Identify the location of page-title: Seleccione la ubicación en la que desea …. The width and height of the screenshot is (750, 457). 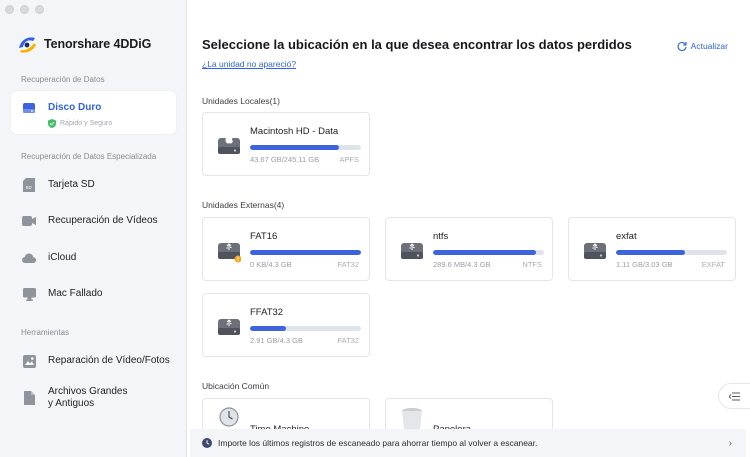
(417, 44).